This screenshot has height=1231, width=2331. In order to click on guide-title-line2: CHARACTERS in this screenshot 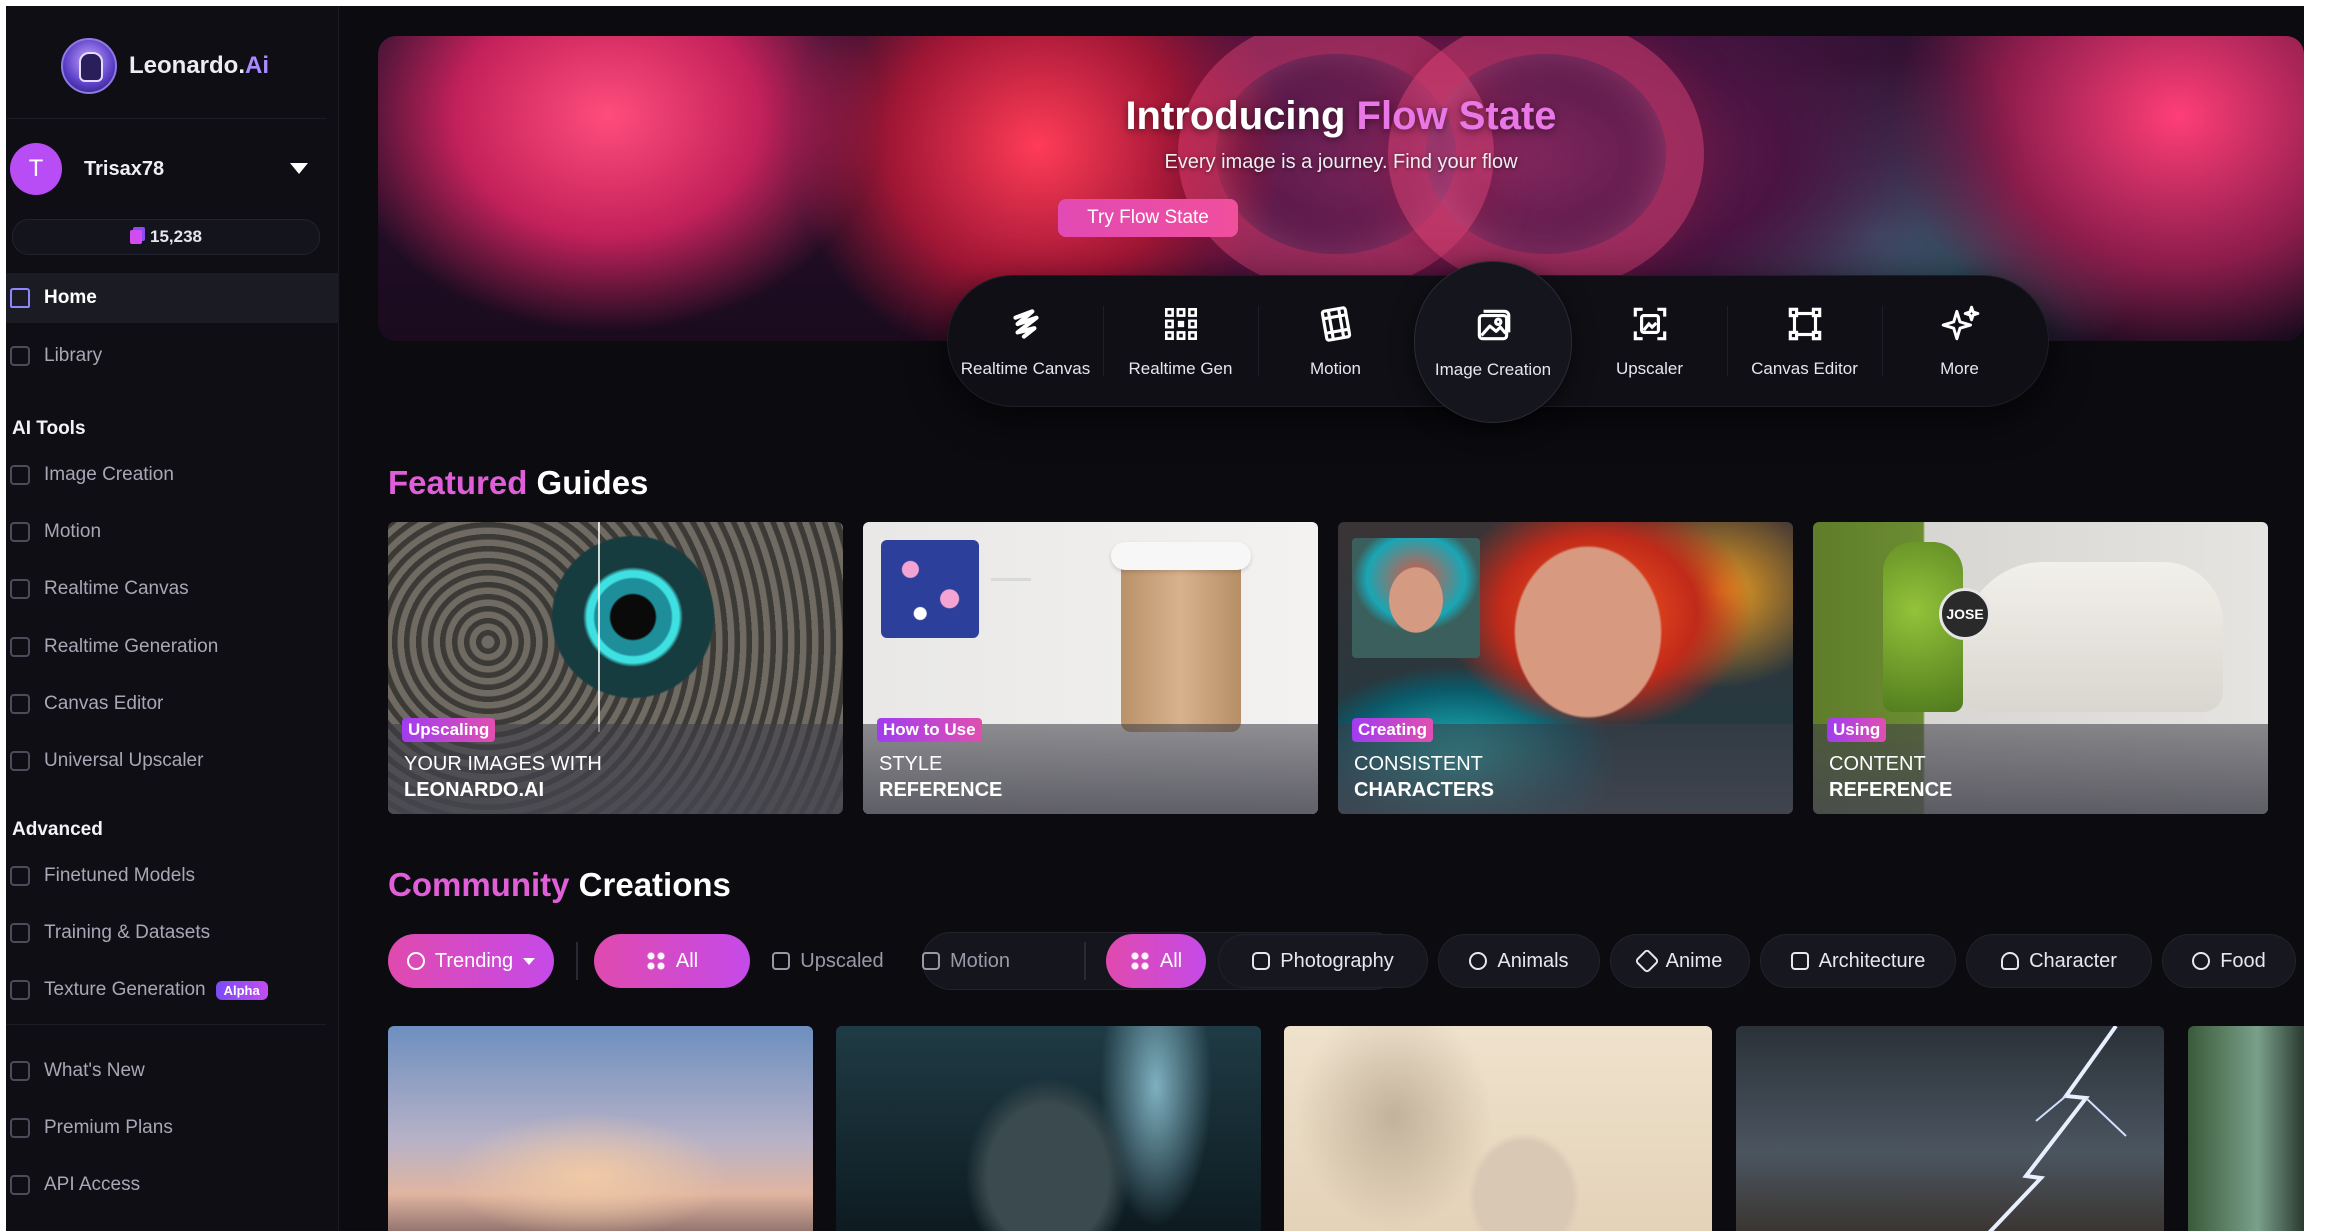, I will do `click(1424, 790)`.